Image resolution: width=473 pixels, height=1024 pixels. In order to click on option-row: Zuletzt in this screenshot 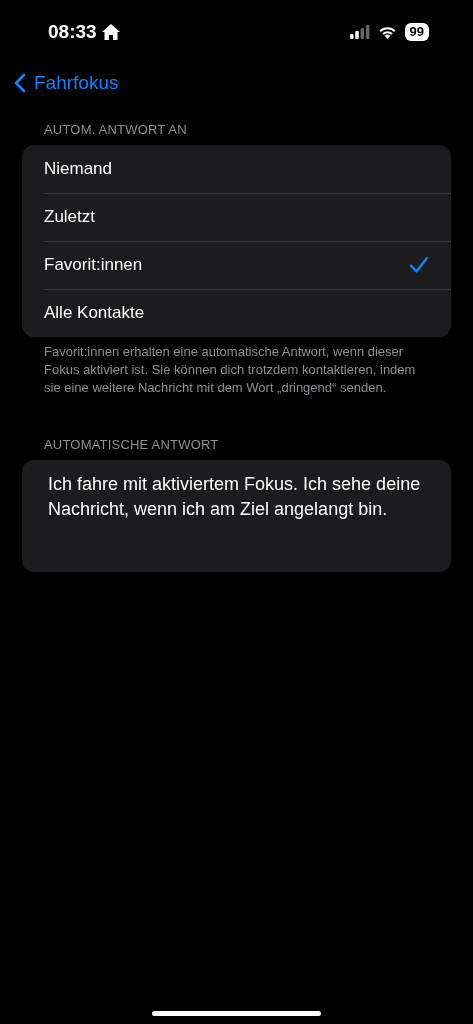, I will do `click(236, 217)`.